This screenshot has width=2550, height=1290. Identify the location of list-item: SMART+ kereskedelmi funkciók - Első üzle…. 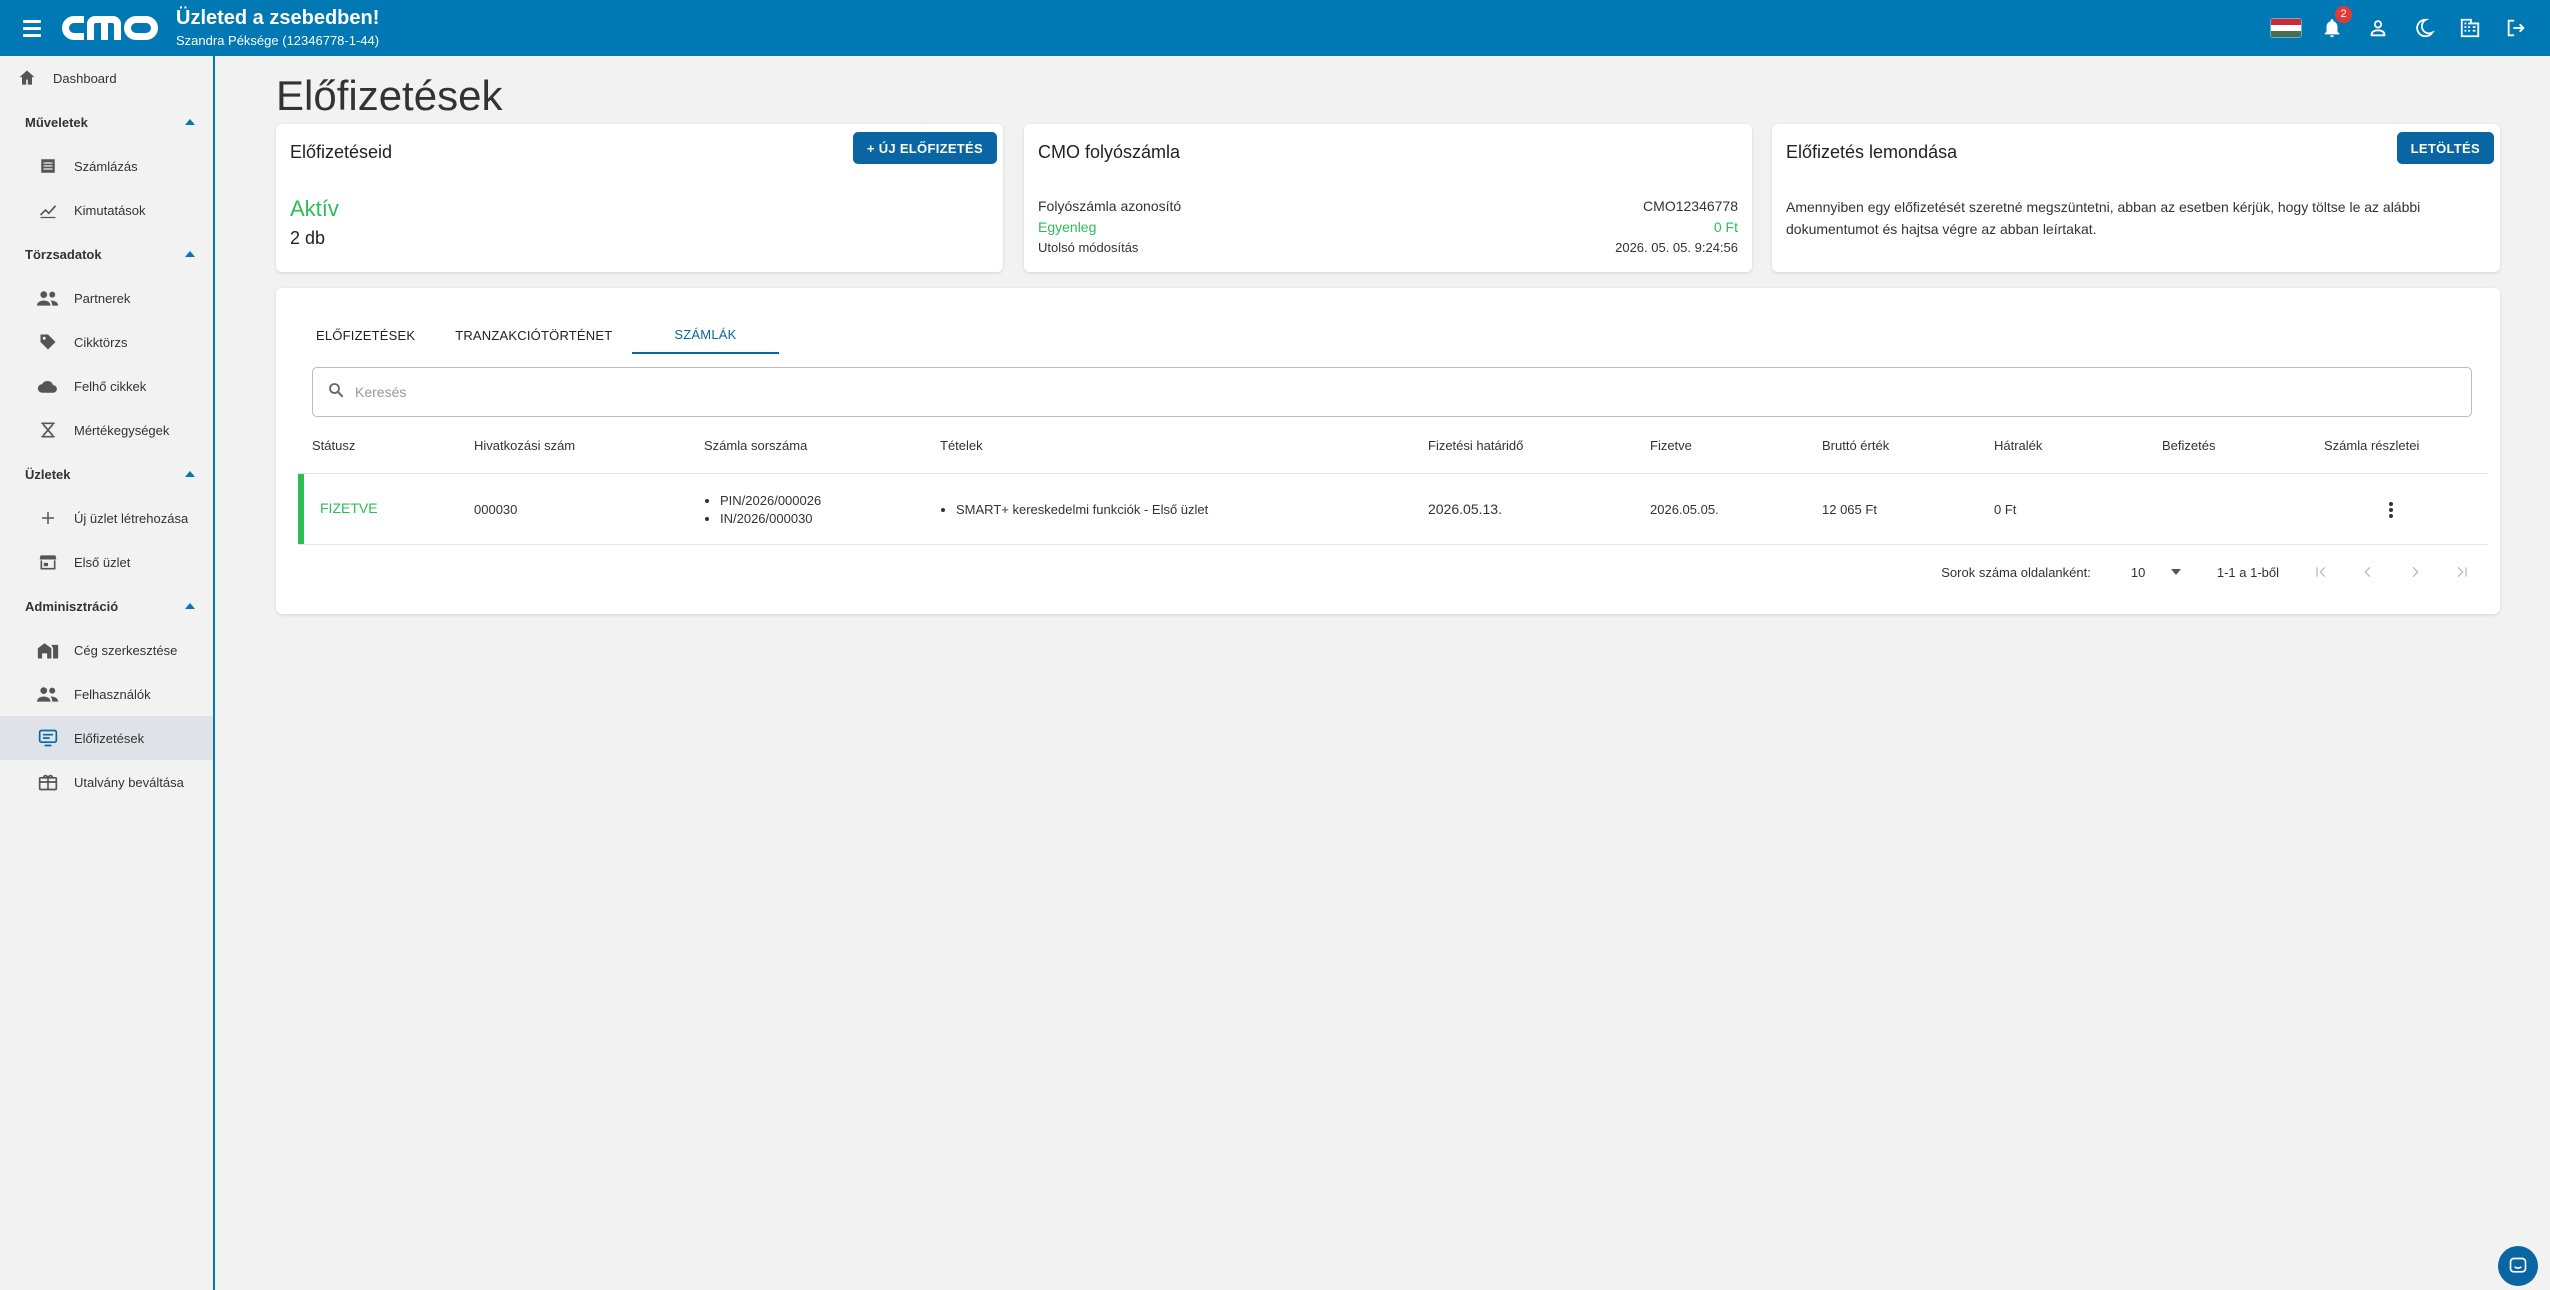
(1082, 510).